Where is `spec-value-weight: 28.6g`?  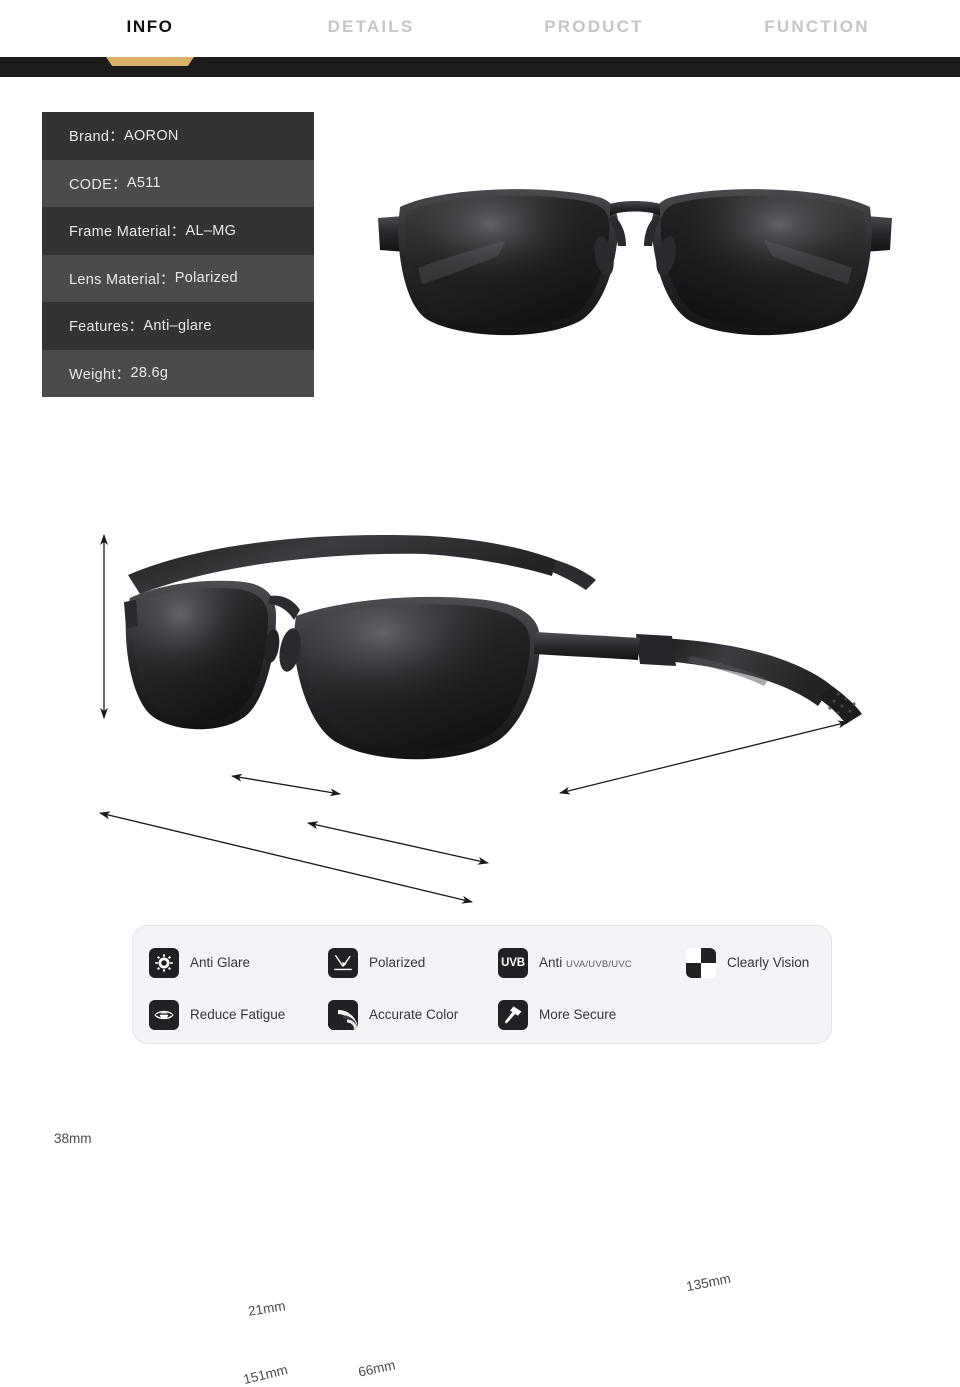
spec-value-weight: 28.6g is located at coordinates (149, 373).